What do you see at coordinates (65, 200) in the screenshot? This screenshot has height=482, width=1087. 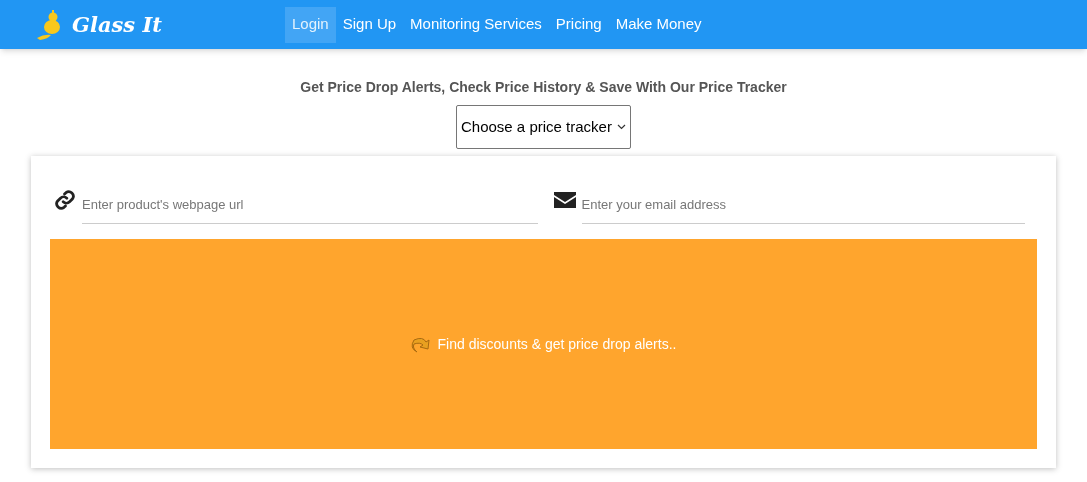 I see `link-icon` at bounding box center [65, 200].